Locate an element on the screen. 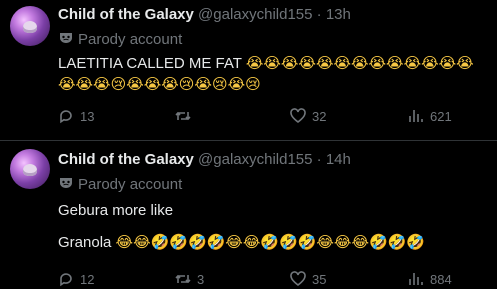  retweet-button: 3 is located at coordinates (189, 279).